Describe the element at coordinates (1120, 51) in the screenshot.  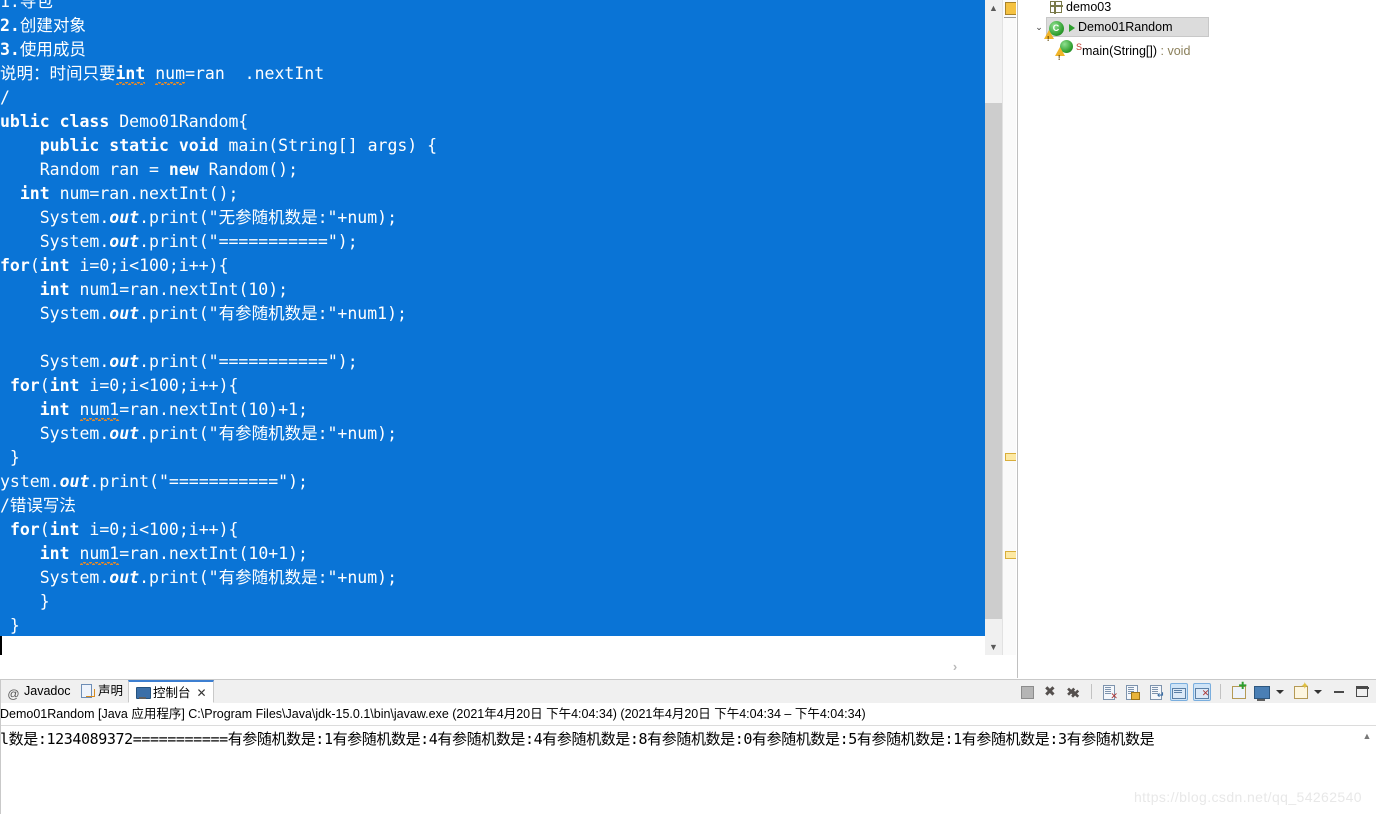
I see `outline-item-label: main(String[])` at that location.